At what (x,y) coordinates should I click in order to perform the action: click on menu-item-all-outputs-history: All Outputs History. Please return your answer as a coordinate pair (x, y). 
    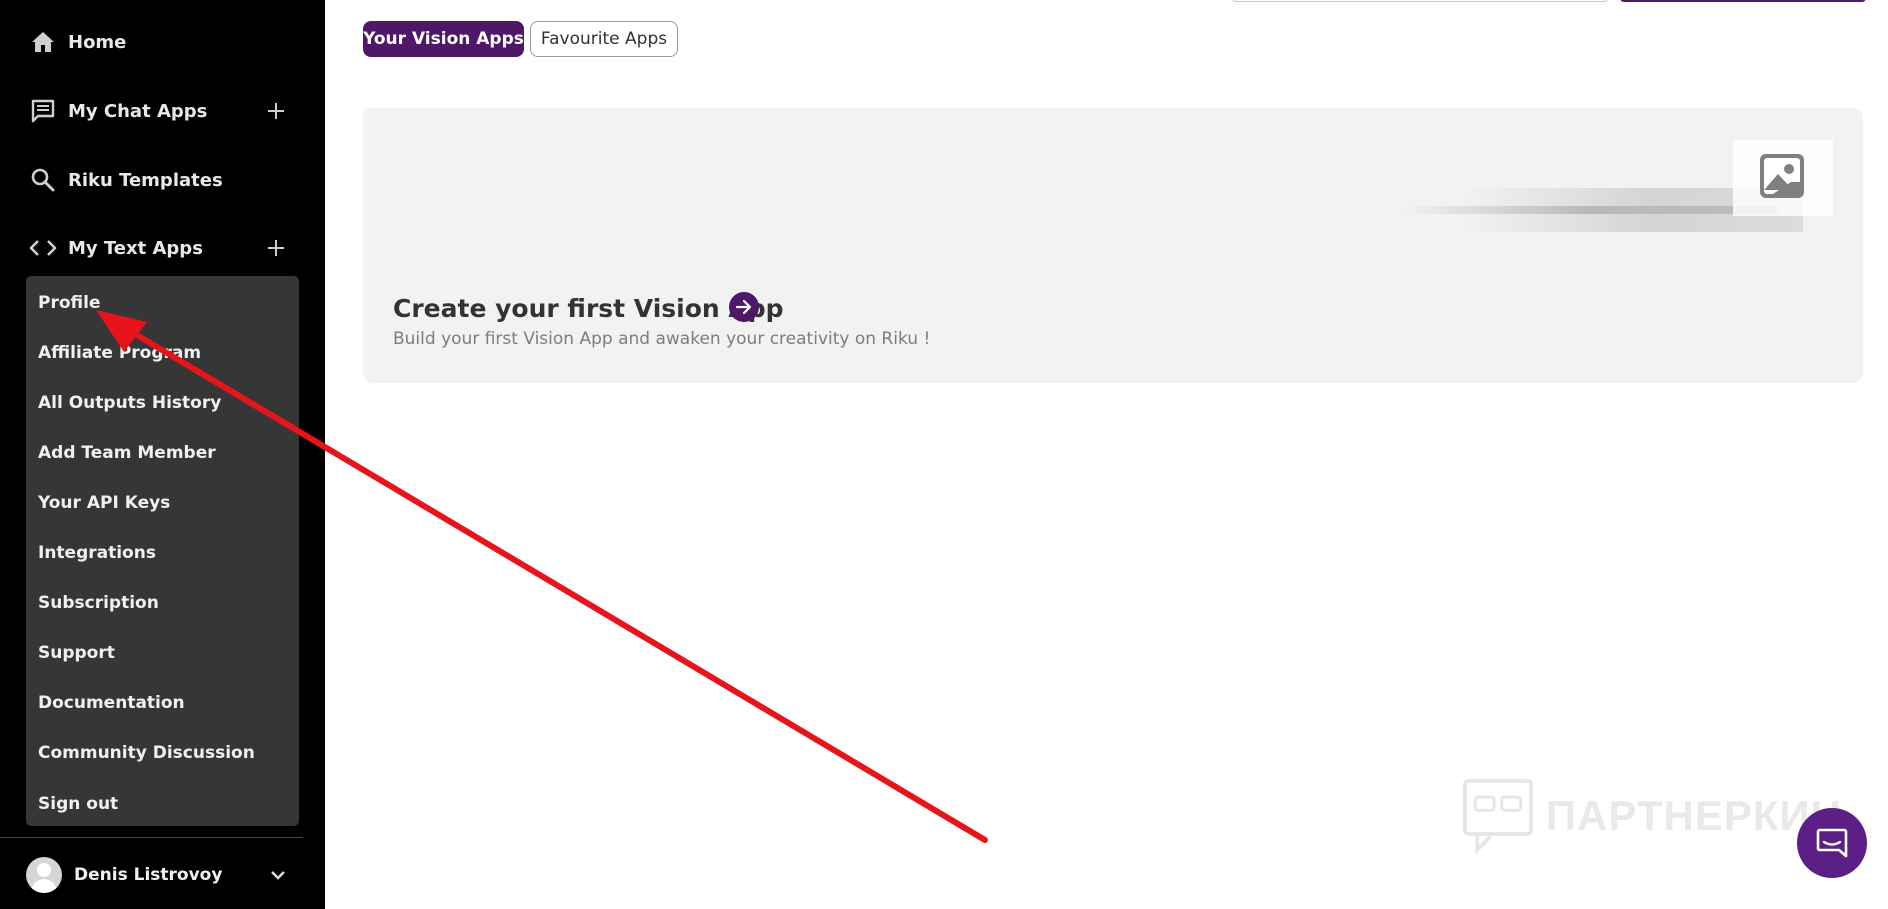
    Looking at the image, I should click on (165, 403).